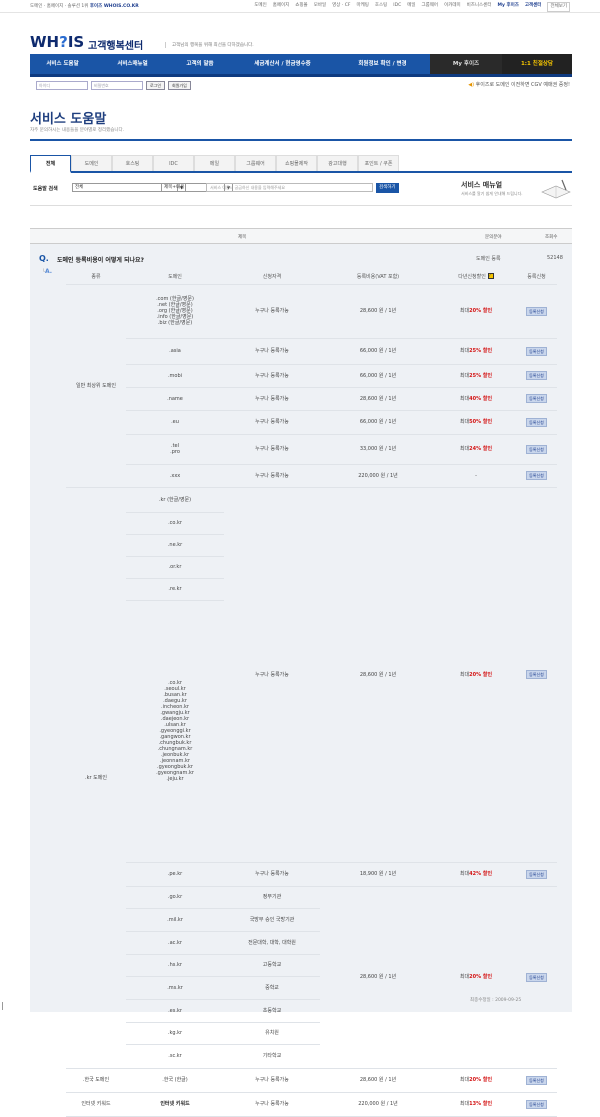  Describe the element at coordinates (57, 42) in the screenshot. I see `whois-logo: WH?IS` at that location.